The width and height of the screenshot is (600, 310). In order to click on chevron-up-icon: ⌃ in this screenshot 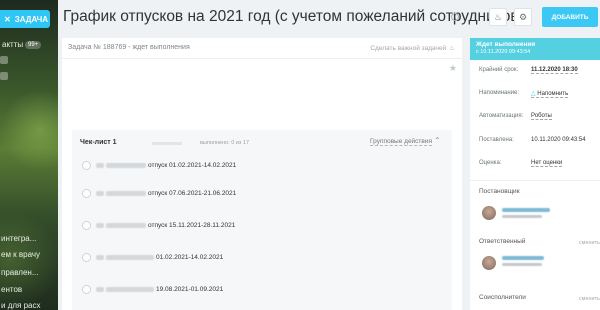, I will do `click(437, 140)`.